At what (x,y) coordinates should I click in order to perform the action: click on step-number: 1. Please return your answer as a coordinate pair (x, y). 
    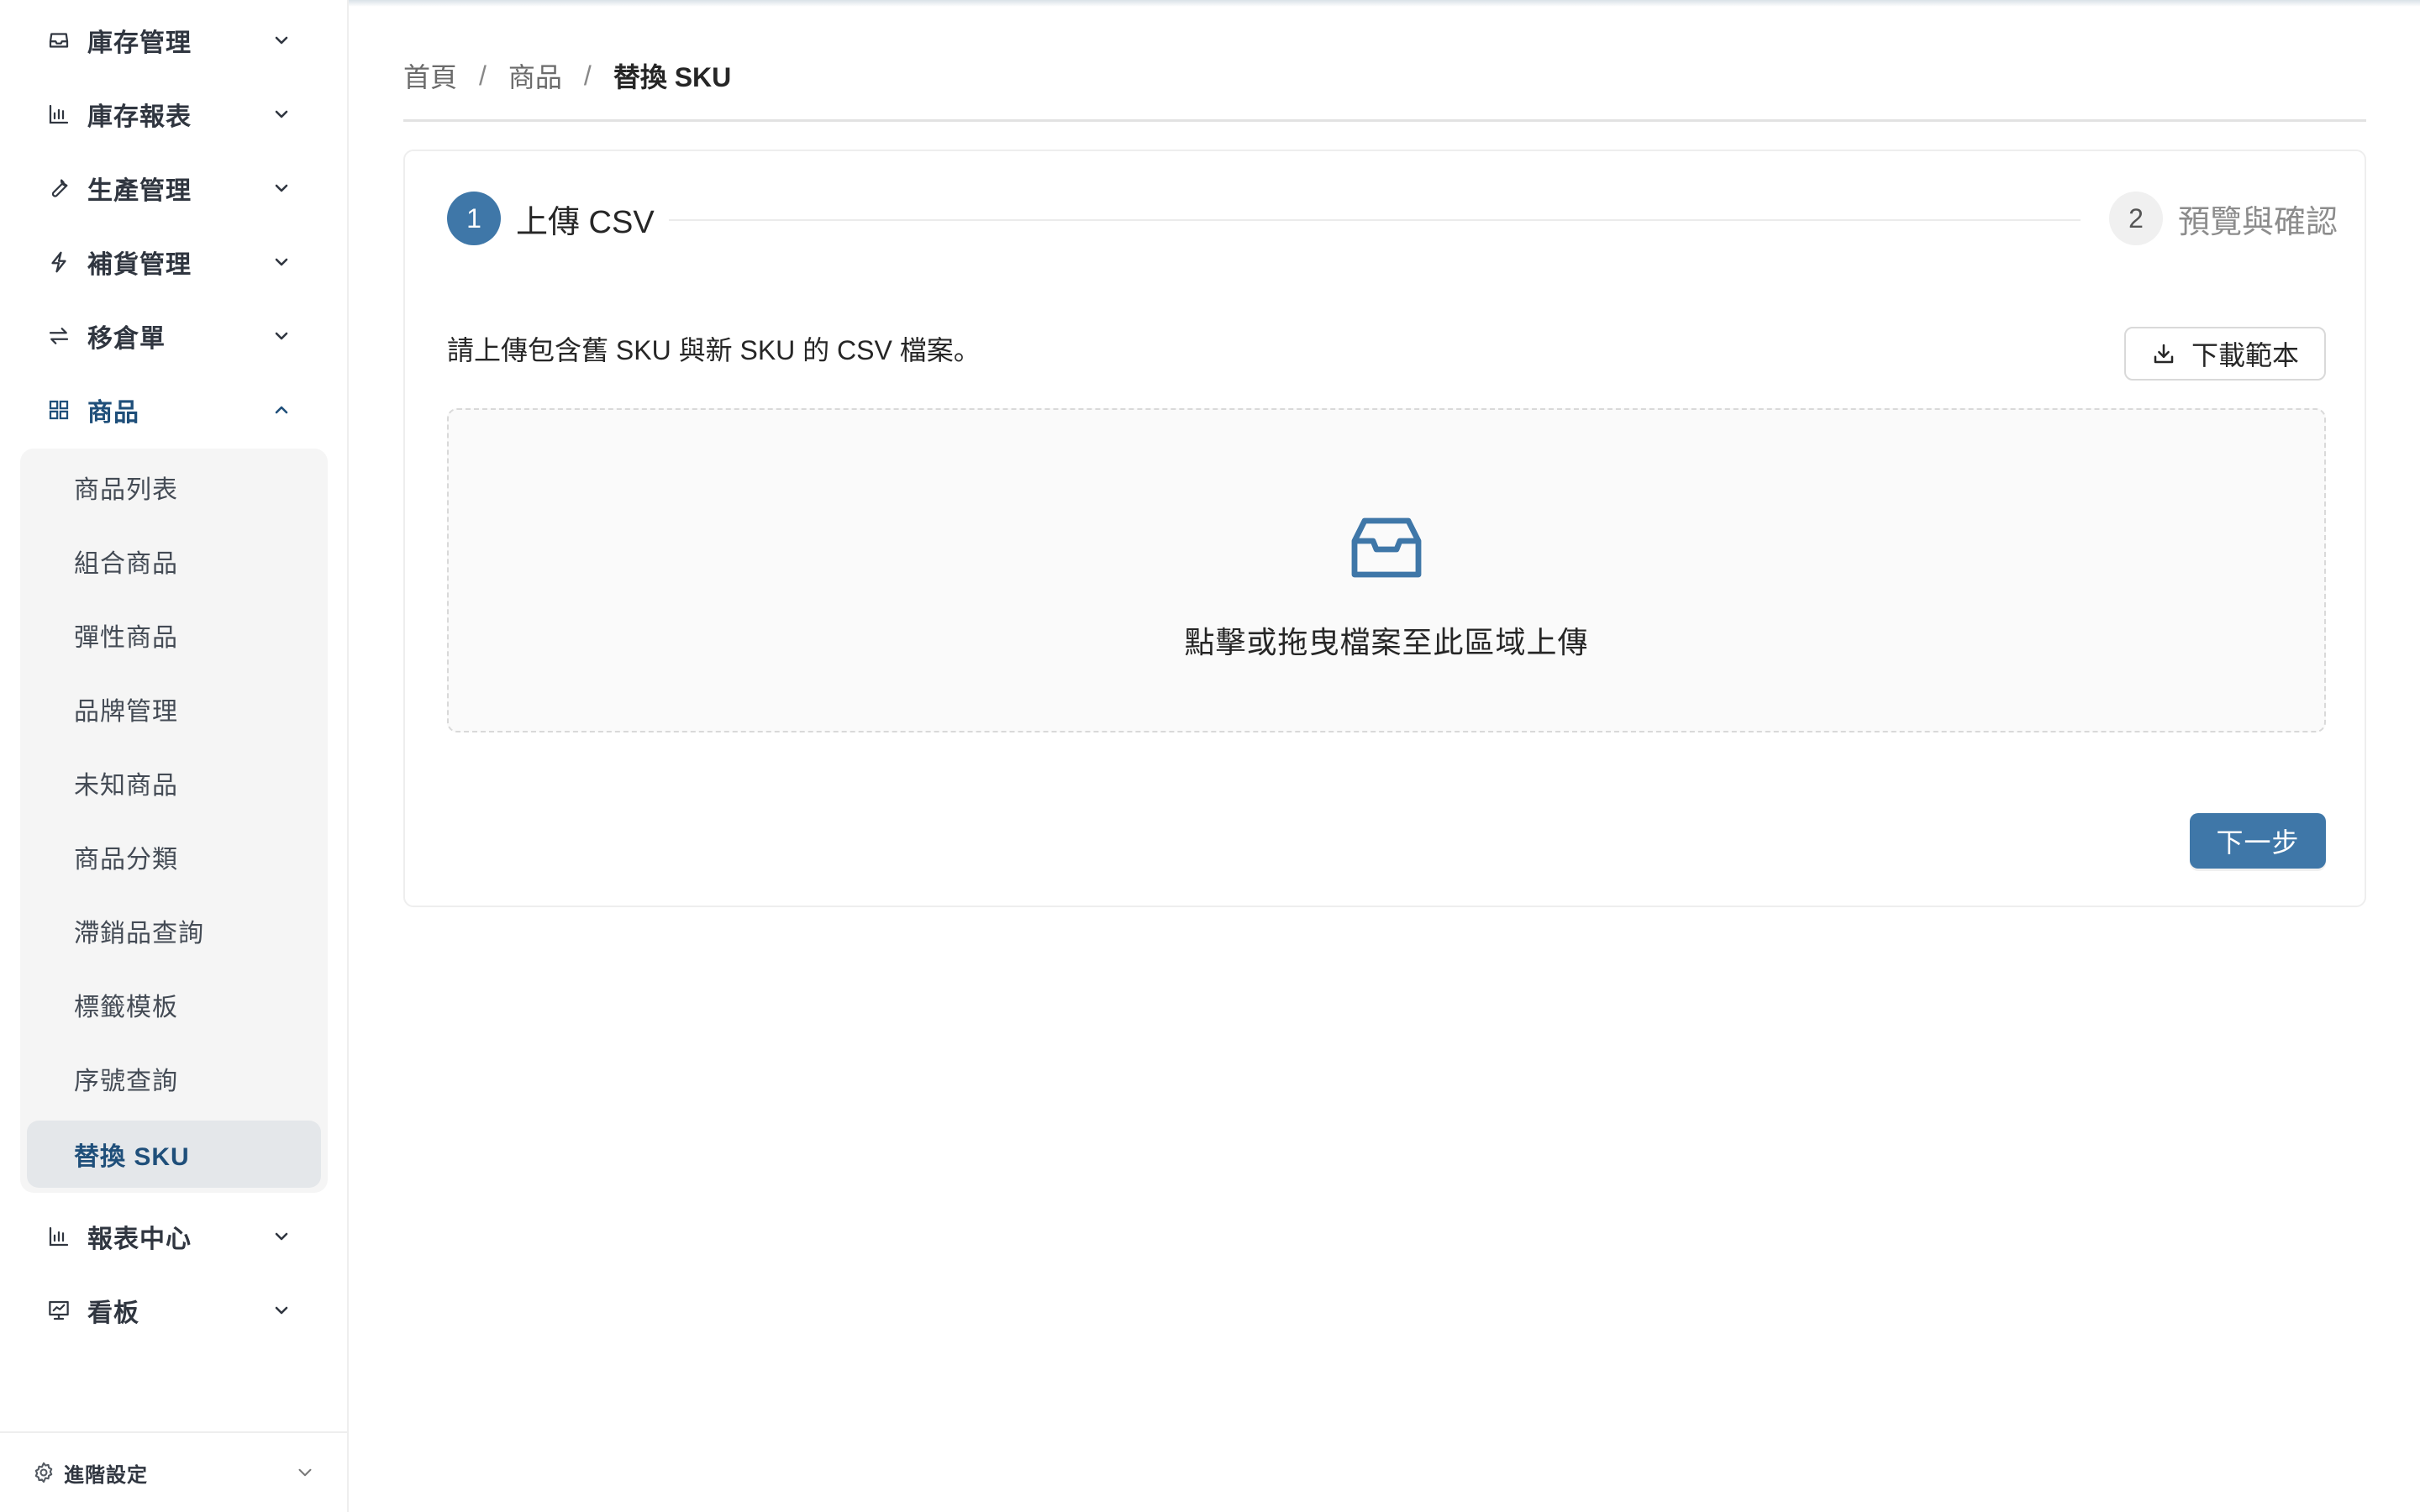
    Looking at the image, I should click on (474, 218).